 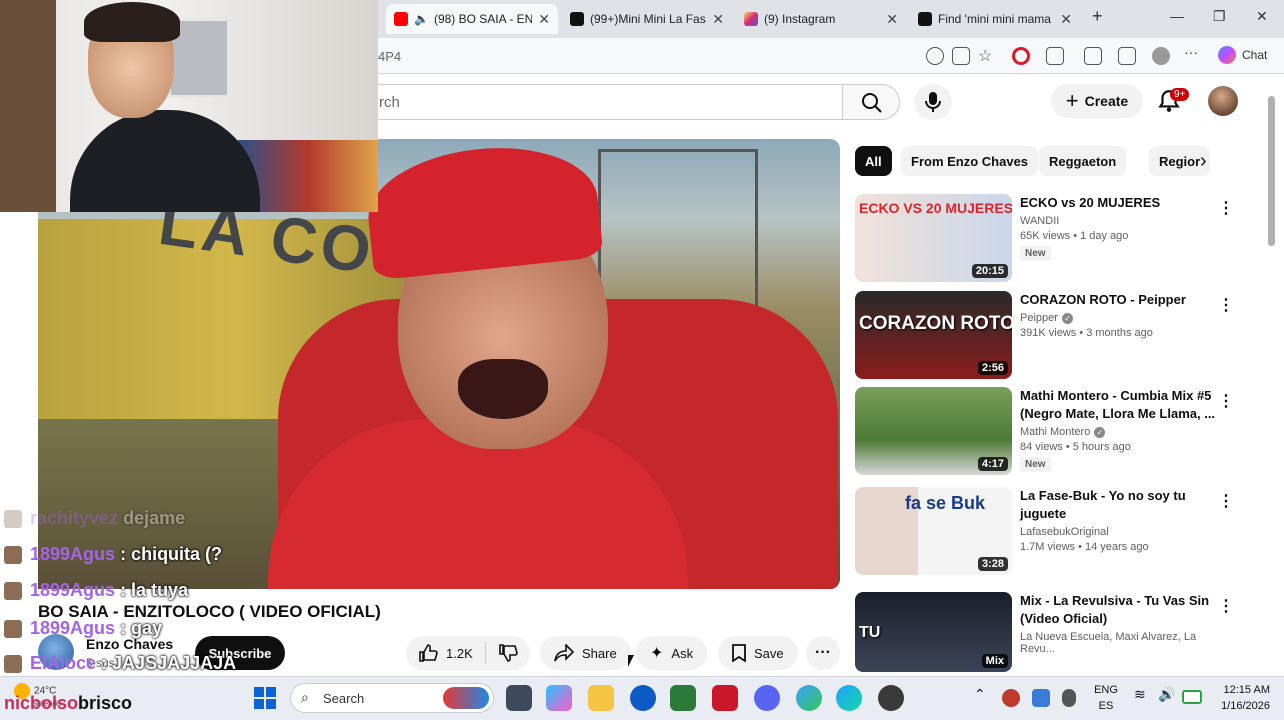 What do you see at coordinates (933, 531) in the screenshot?
I see `recommendation-thumbnail: fa se Buk 3:28` at bounding box center [933, 531].